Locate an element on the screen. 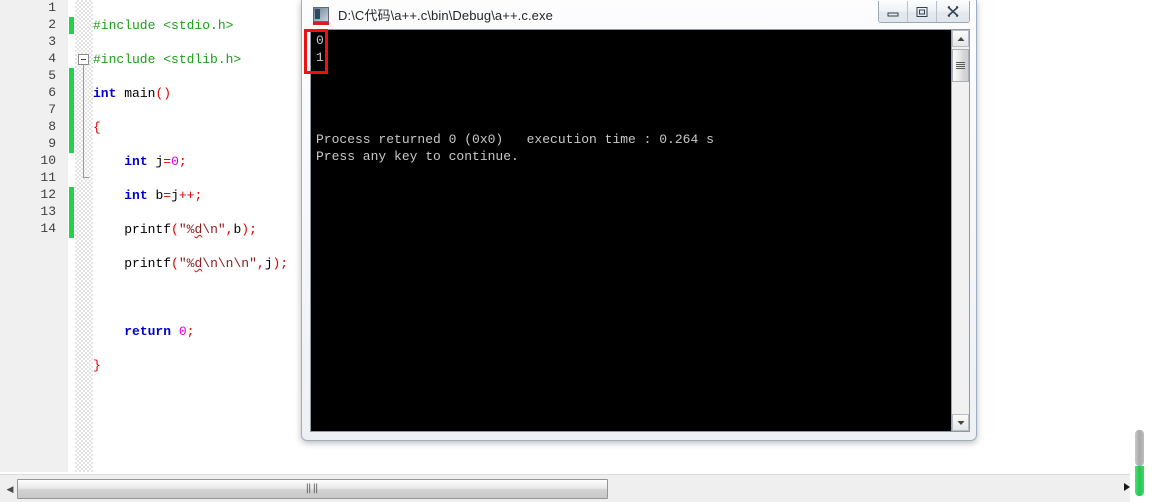  scrollbar-grip-icon is located at coordinates (960, 65).